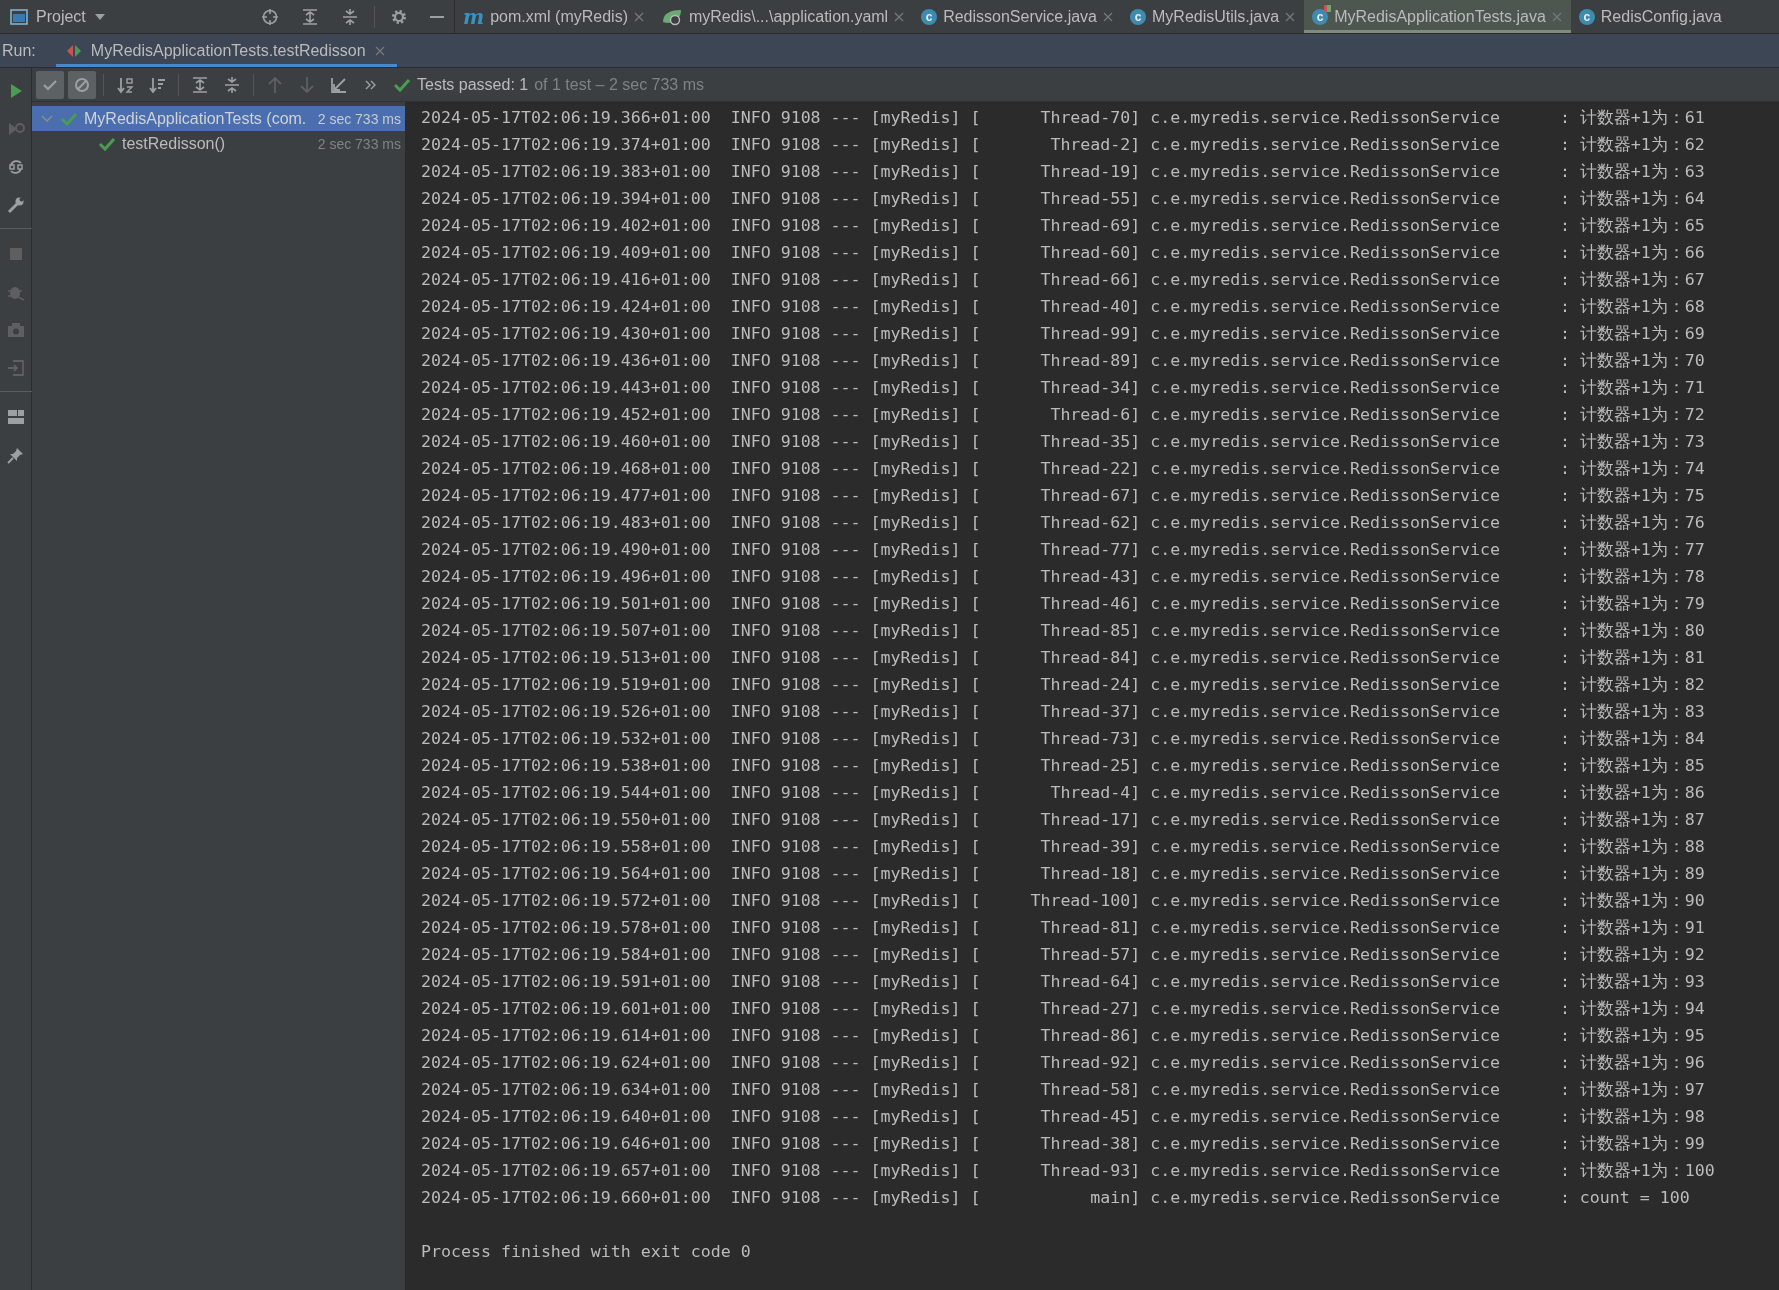  Describe the element at coordinates (269, 16) in the screenshot. I see `crosshair-icon` at that location.